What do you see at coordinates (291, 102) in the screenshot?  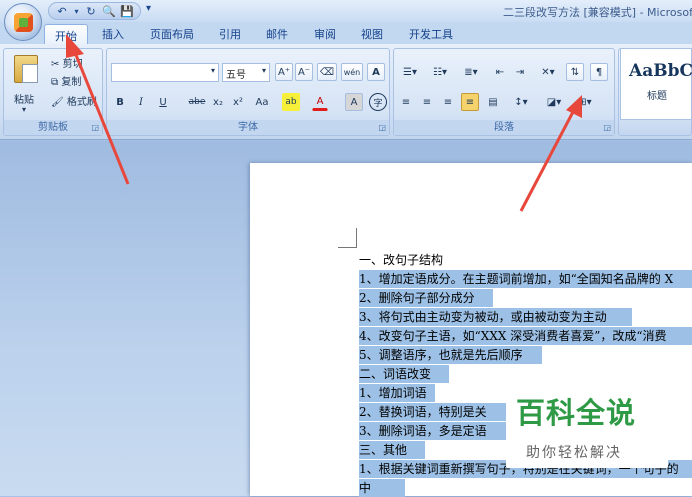 I see `highlight-button: ab` at bounding box center [291, 102].